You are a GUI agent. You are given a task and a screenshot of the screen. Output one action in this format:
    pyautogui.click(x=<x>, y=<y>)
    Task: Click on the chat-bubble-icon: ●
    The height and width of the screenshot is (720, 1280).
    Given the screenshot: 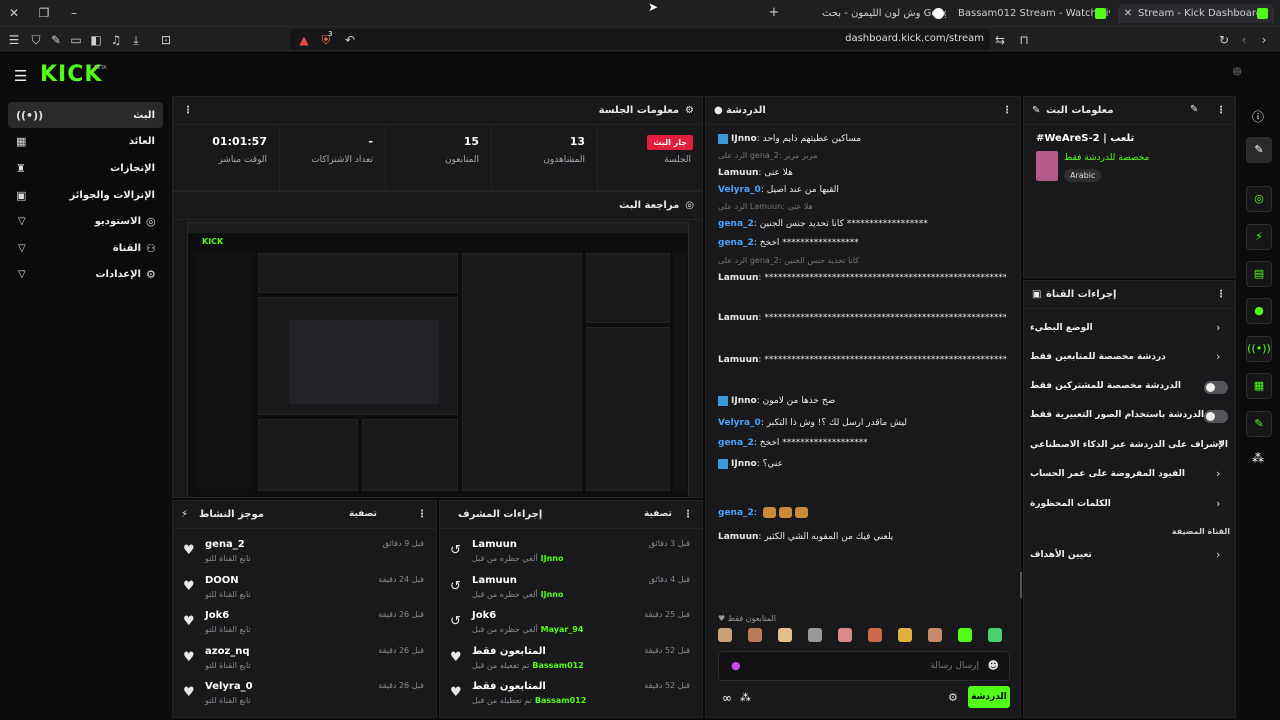 What is the action you would take?
    pyautogui.click(x=1259, y=311)
    